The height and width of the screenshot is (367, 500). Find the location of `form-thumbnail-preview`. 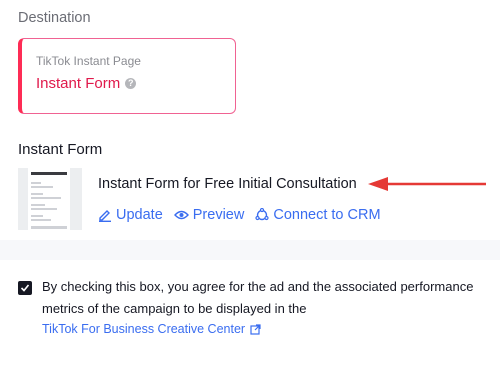

form-thumbnail-preview is located at coordinates (49, 199).